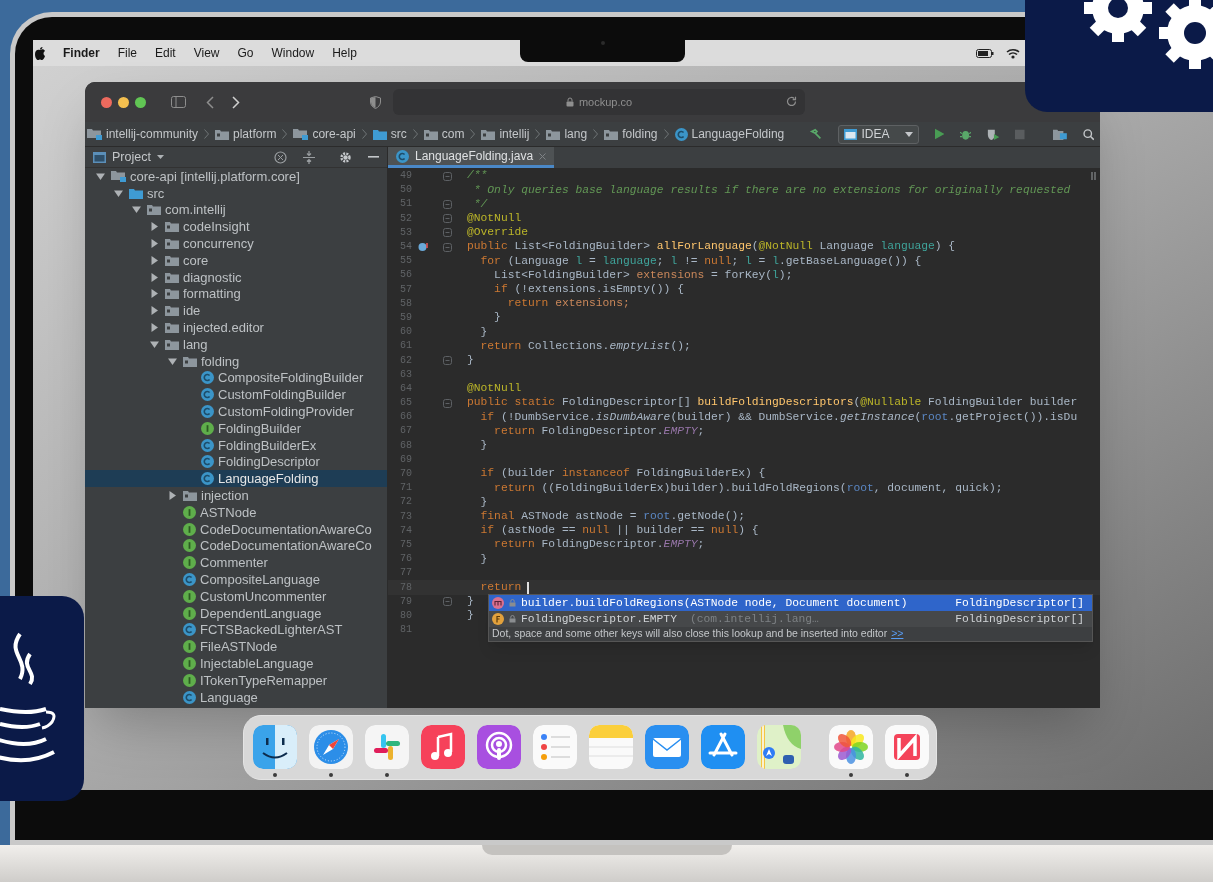  Describe the element at coordinates (236, 697) in the screenshot. I see `tree-item: Language` at that location.